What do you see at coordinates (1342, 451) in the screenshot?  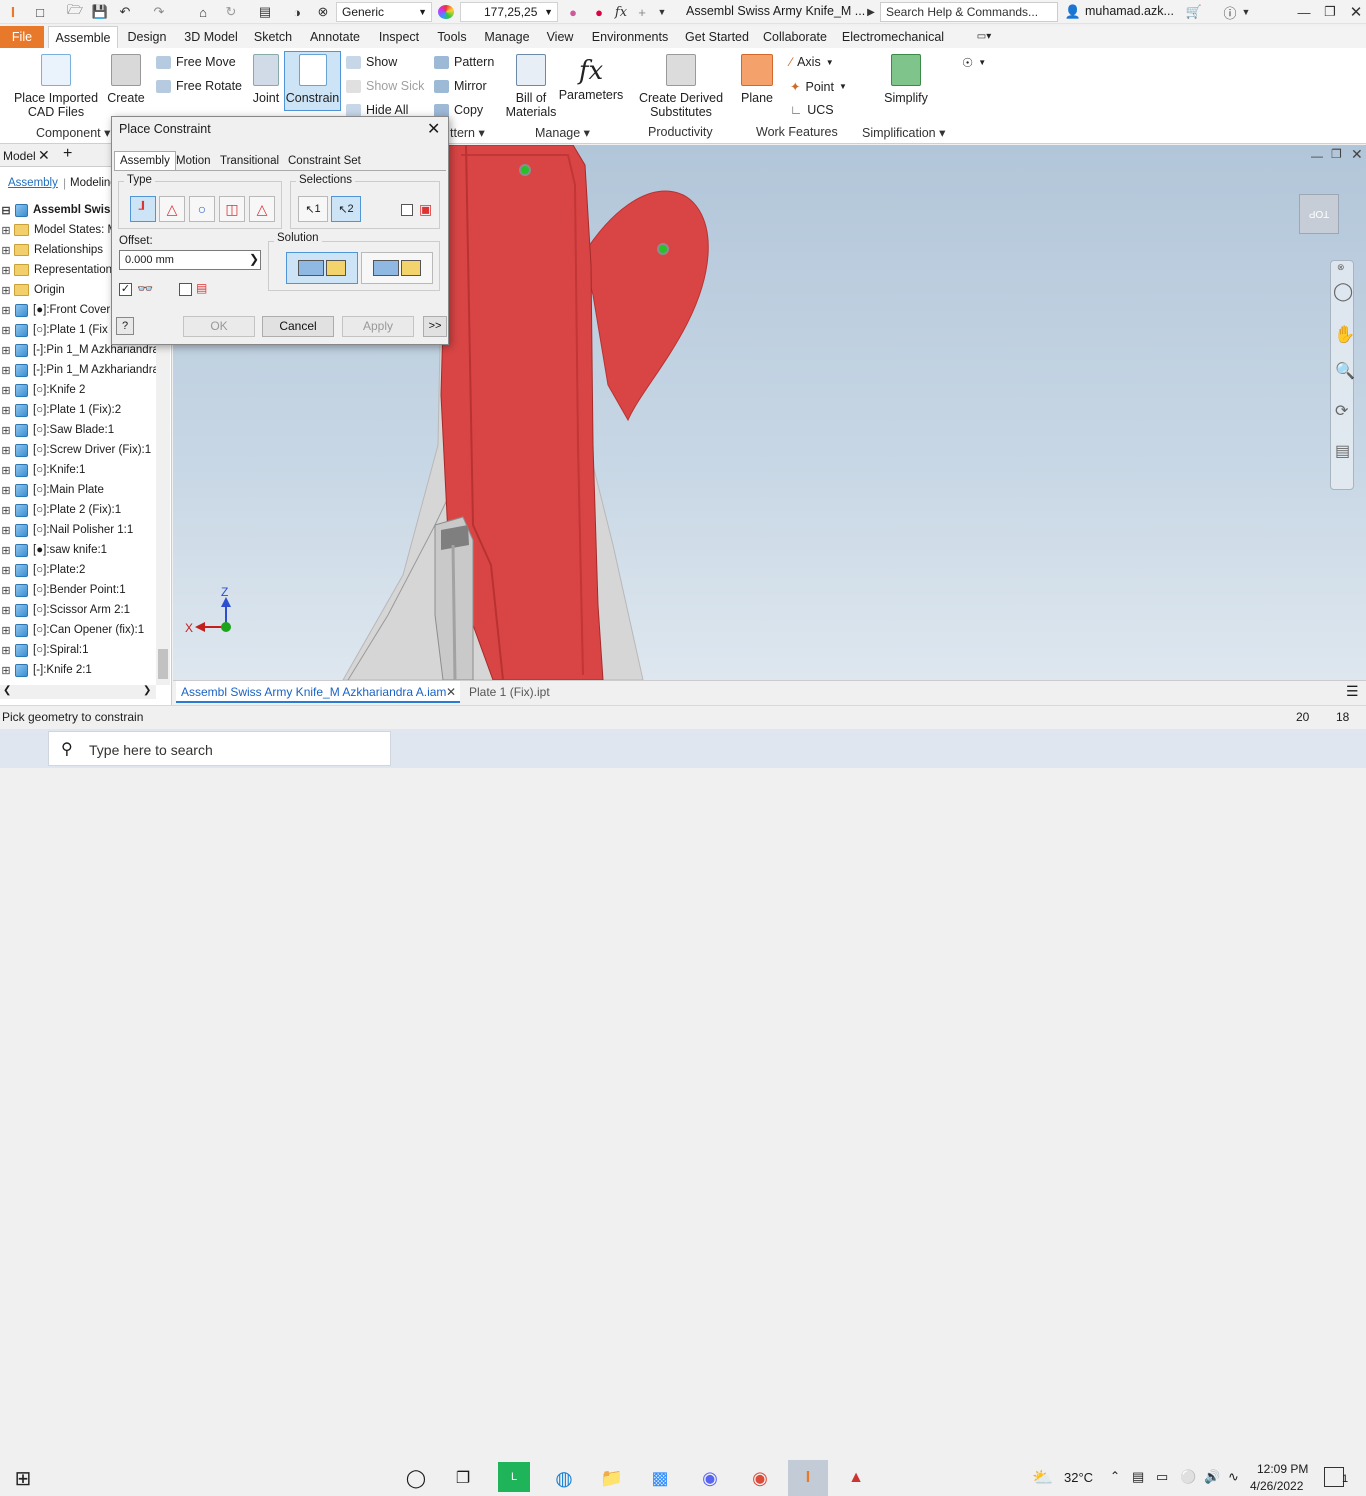 I see `look-at-icon: ▤` at bounding box center [1342, 451].